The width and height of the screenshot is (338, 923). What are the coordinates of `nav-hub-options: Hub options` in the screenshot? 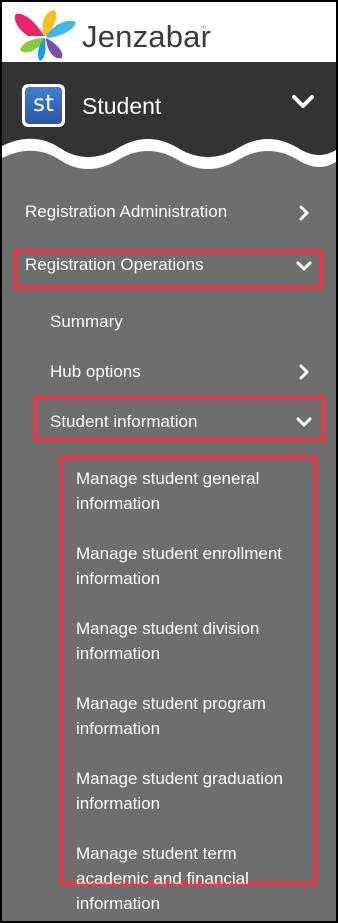 It's located at (95, 372).